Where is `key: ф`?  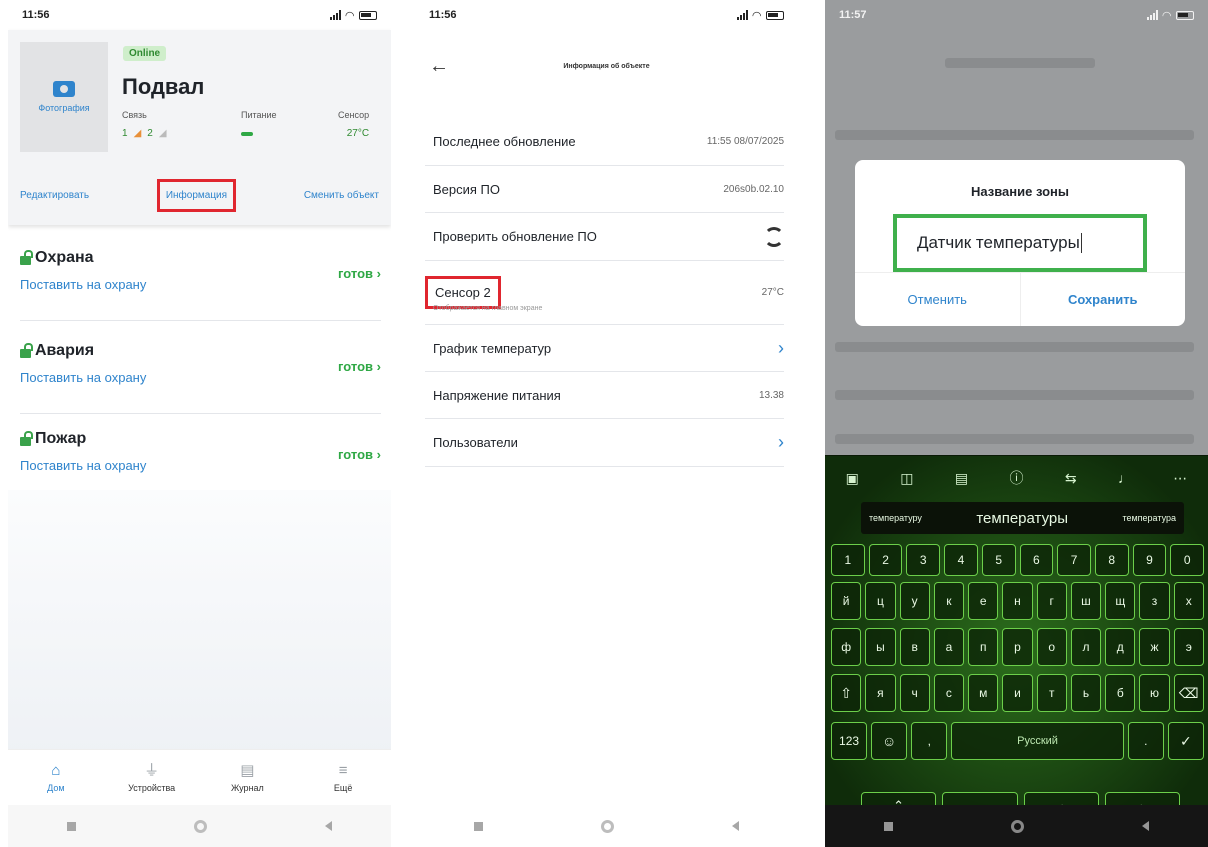 key: ф is located at coordinates (846, 647).